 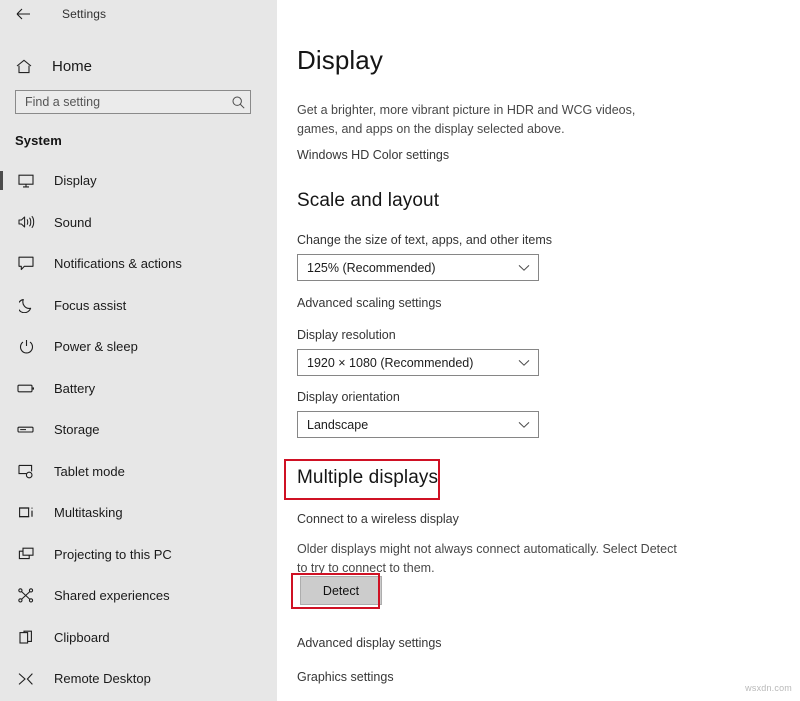 What do you see at coordinates (26, 264) in the screenshot?
I see `comment-icon` at bounding box center [26, 264].